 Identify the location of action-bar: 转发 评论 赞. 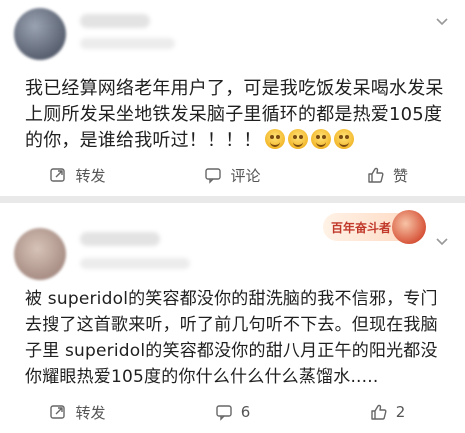
(232, 175).